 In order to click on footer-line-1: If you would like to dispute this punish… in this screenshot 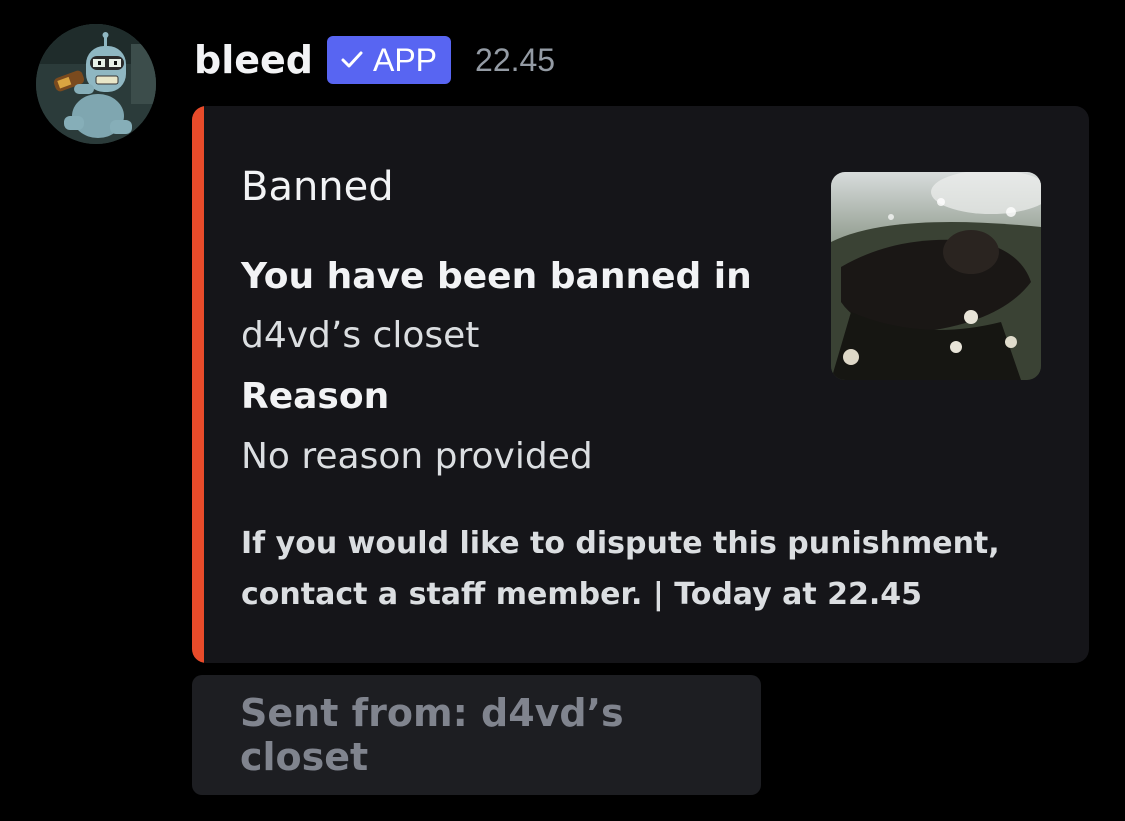, I will do `click(620, 543)`.